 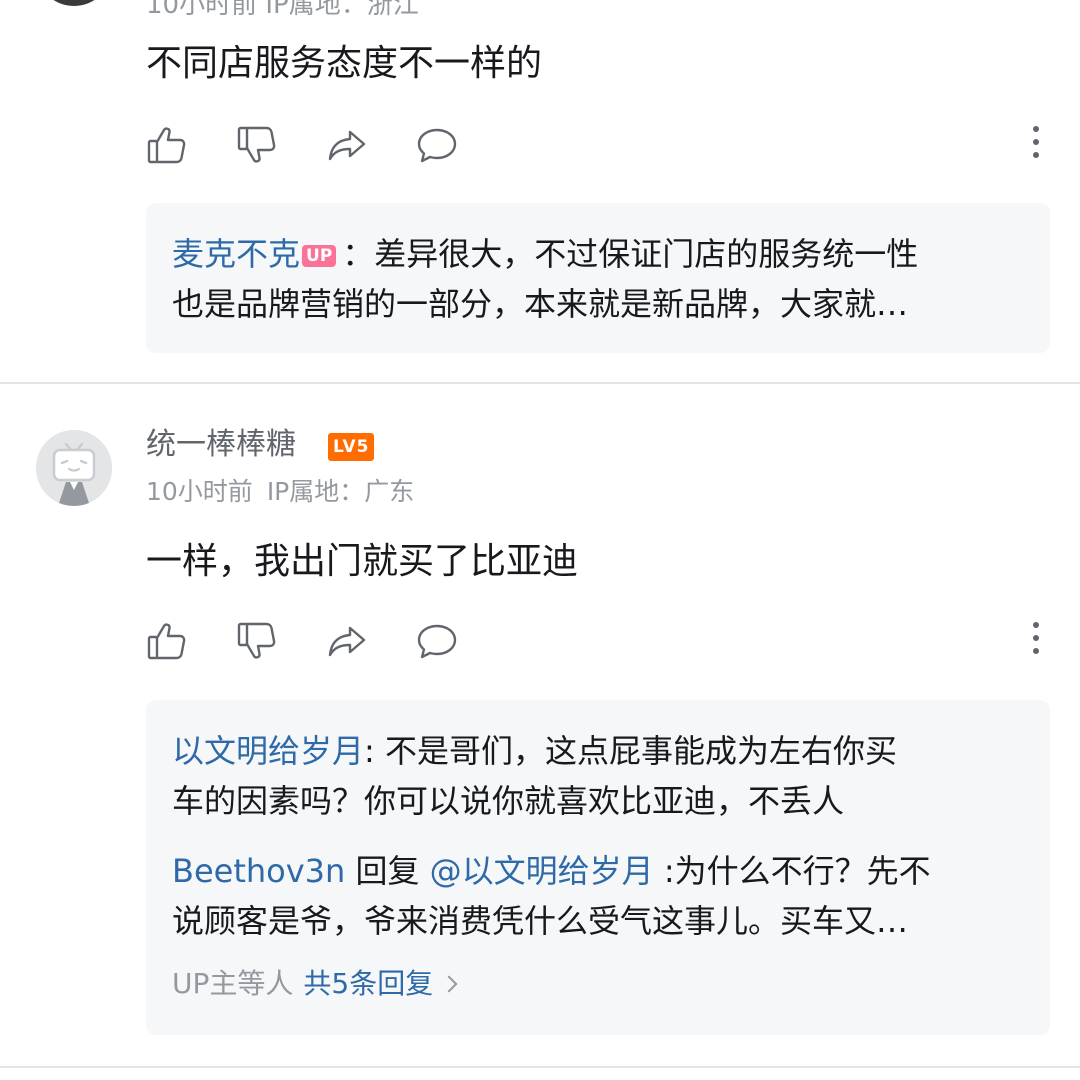 I want to click on comment-meta: 10小时前 IP属地：浙江, so click(x=282, y=10).